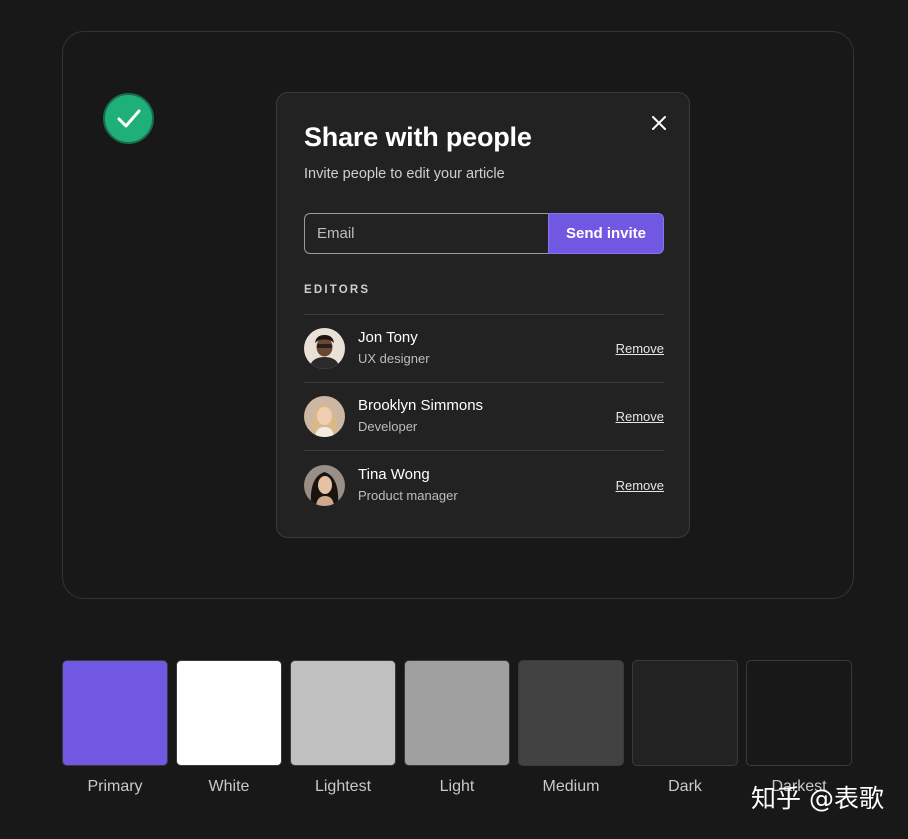 This screenshot has width=908, height=839. I want to click on swatch-label: Primary, so click(115, 786).